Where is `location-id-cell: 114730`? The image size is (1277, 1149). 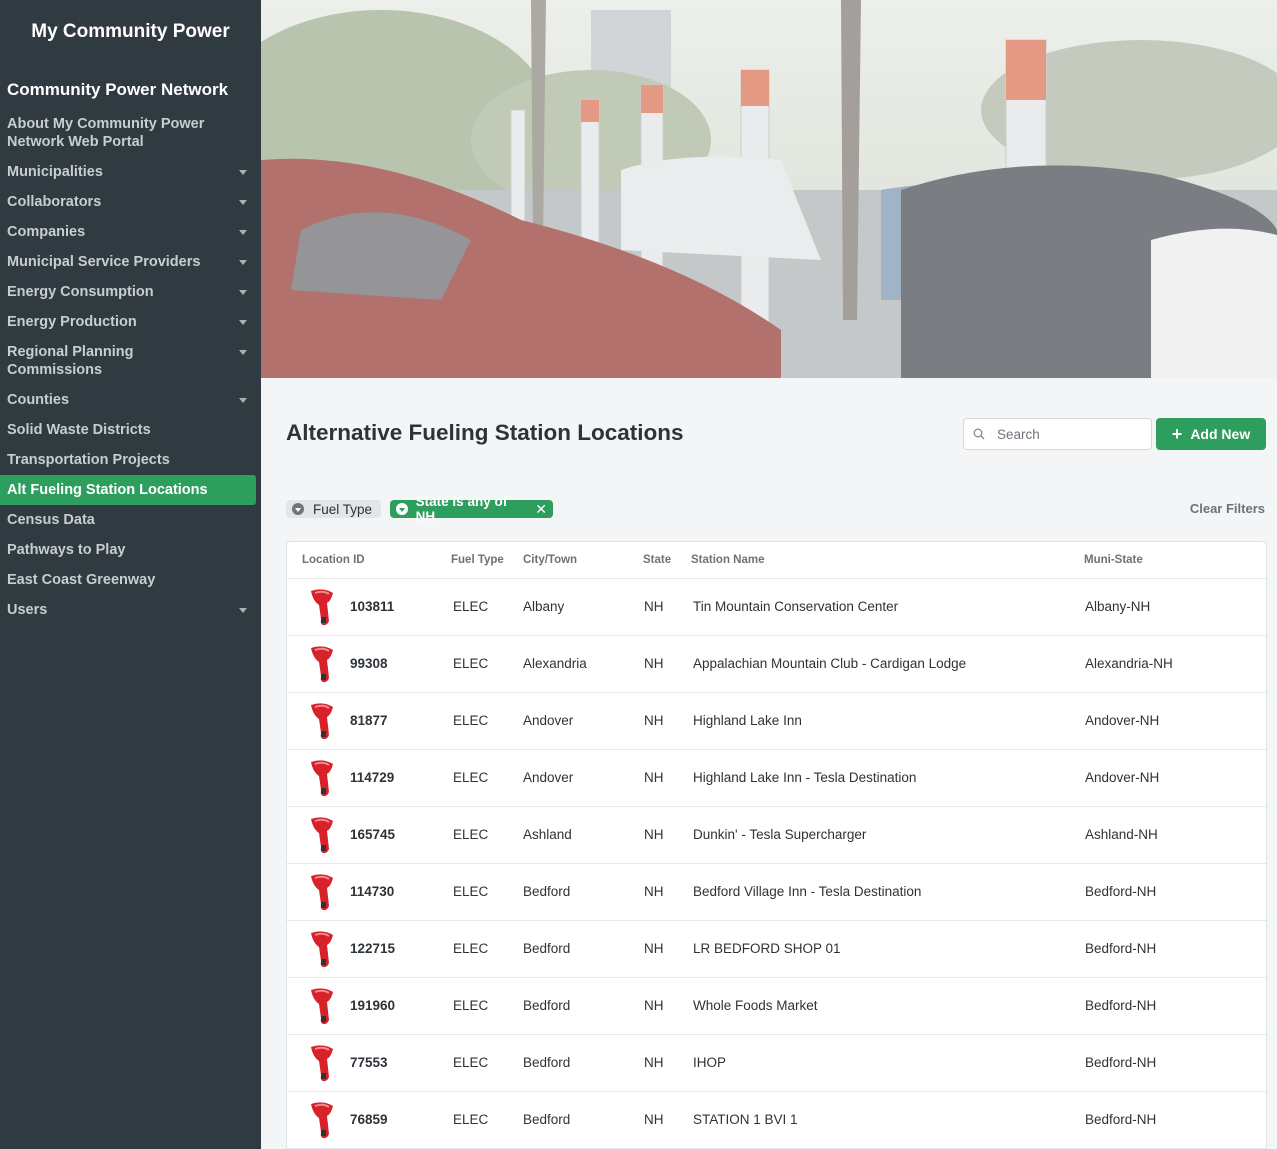 location-id-cell: 114730 is located at coordinates (362, 892).